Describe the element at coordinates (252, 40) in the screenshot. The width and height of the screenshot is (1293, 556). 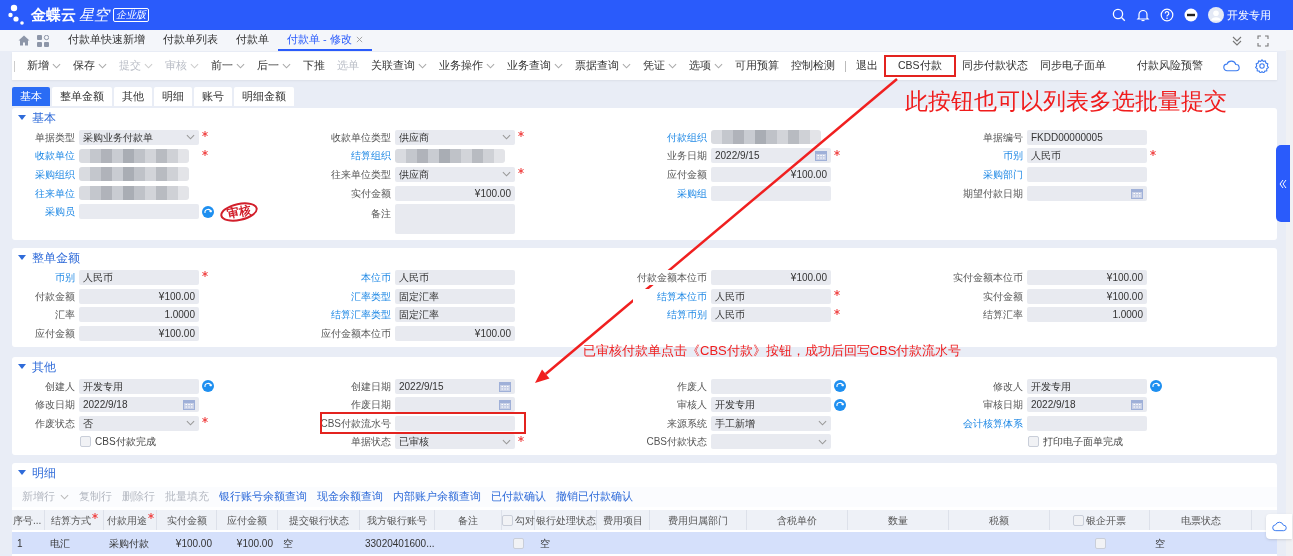
I see `page-tab: 付款单` at that location.